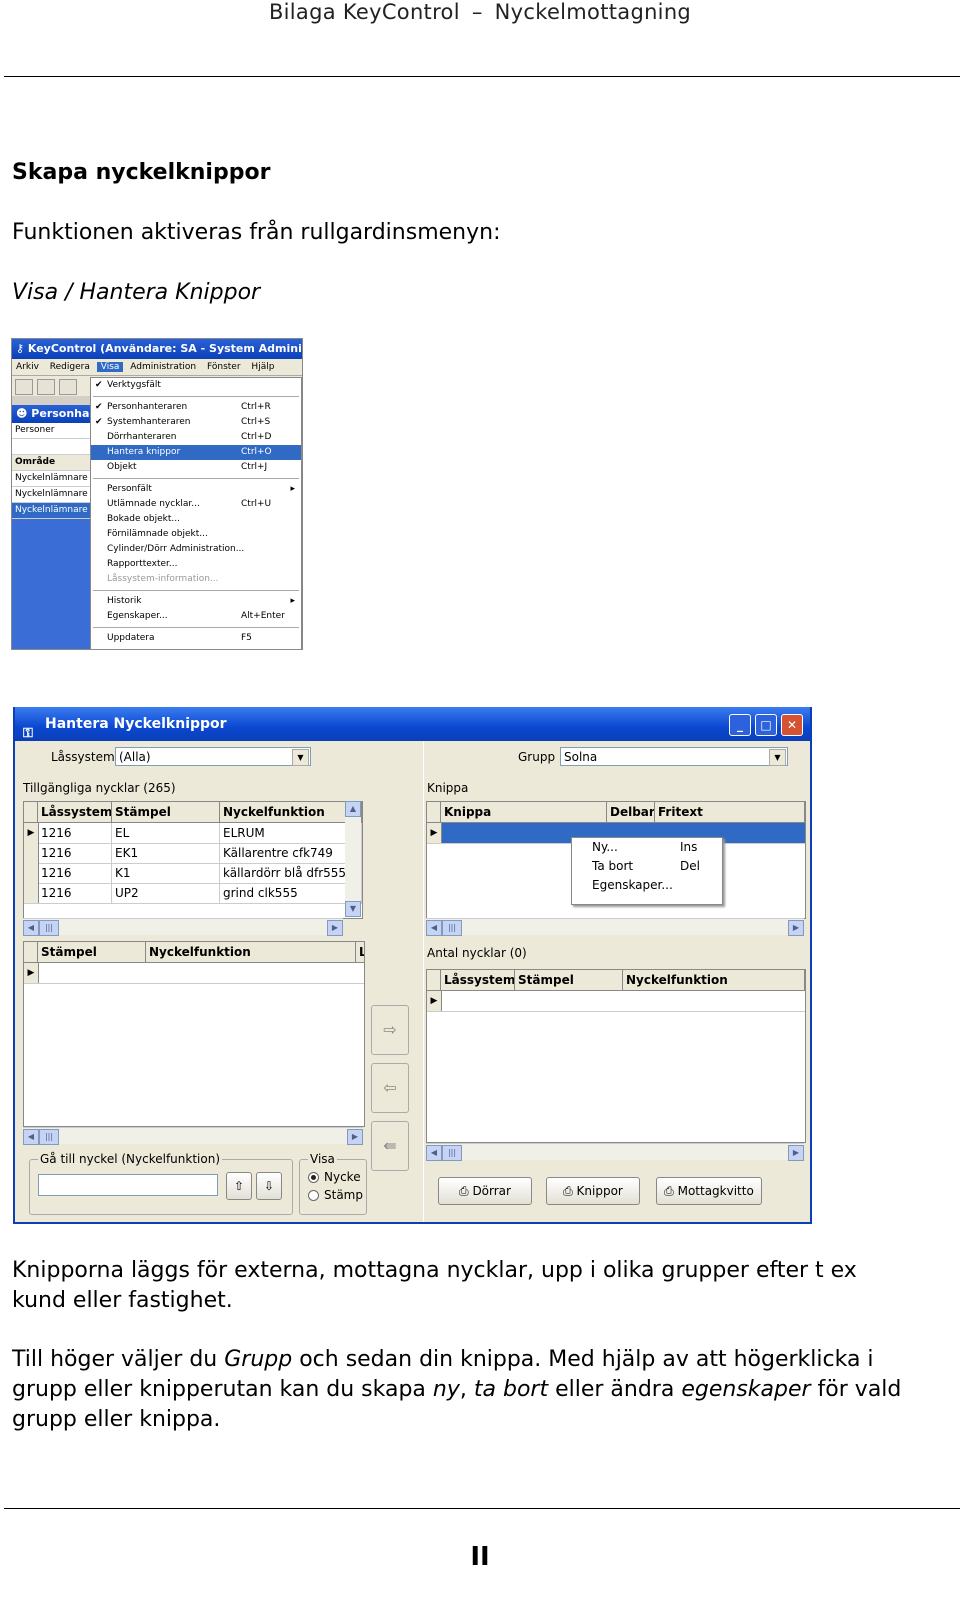 The height and width of the screenshot is (1597, 960). Describe the element at coordinates (631, 812) in the screenshot. I see `col-delbar: Delbar` at that location.